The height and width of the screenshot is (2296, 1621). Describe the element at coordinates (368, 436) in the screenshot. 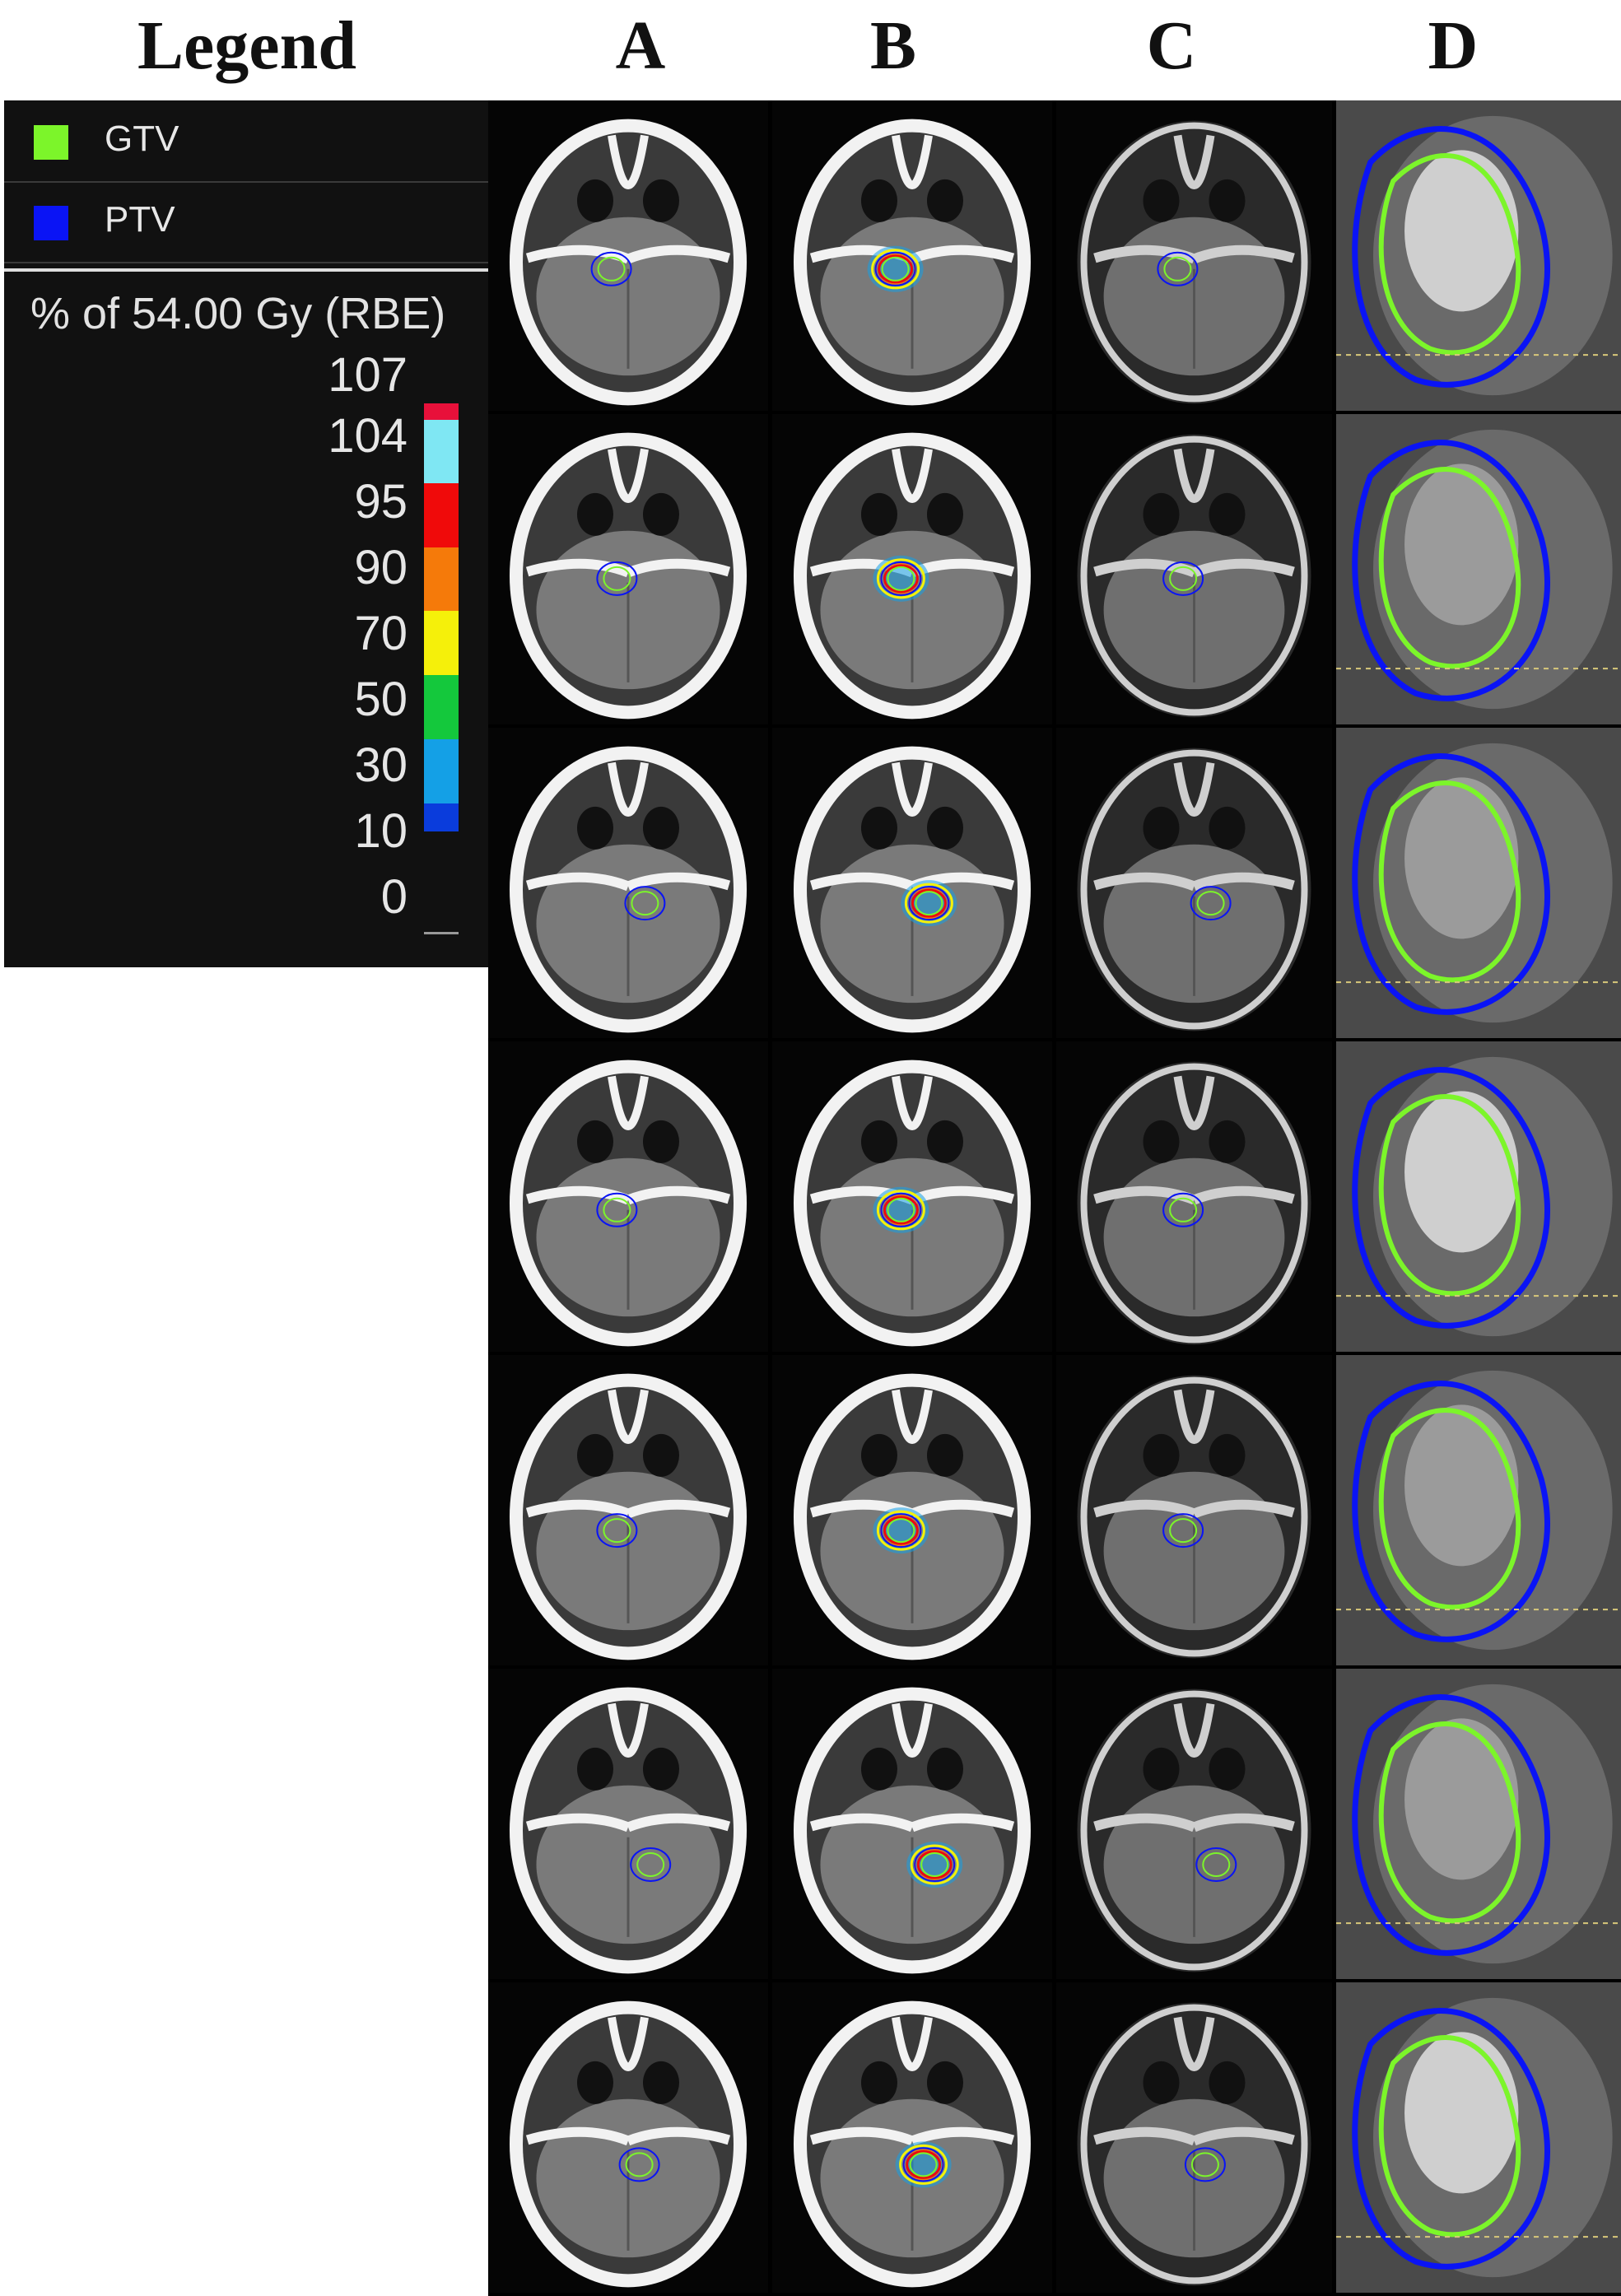

I see `dose-tick-label: 104` at that location.